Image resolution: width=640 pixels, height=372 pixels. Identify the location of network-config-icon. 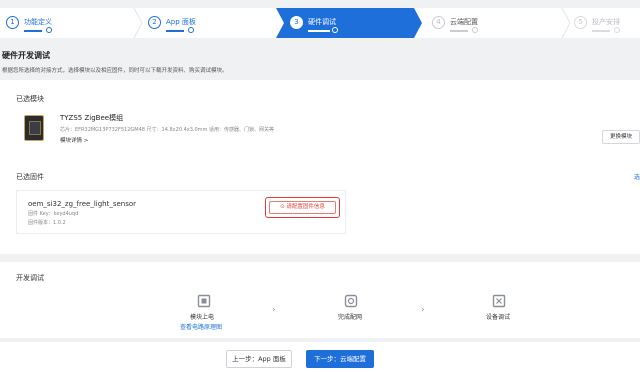
(351, 301).